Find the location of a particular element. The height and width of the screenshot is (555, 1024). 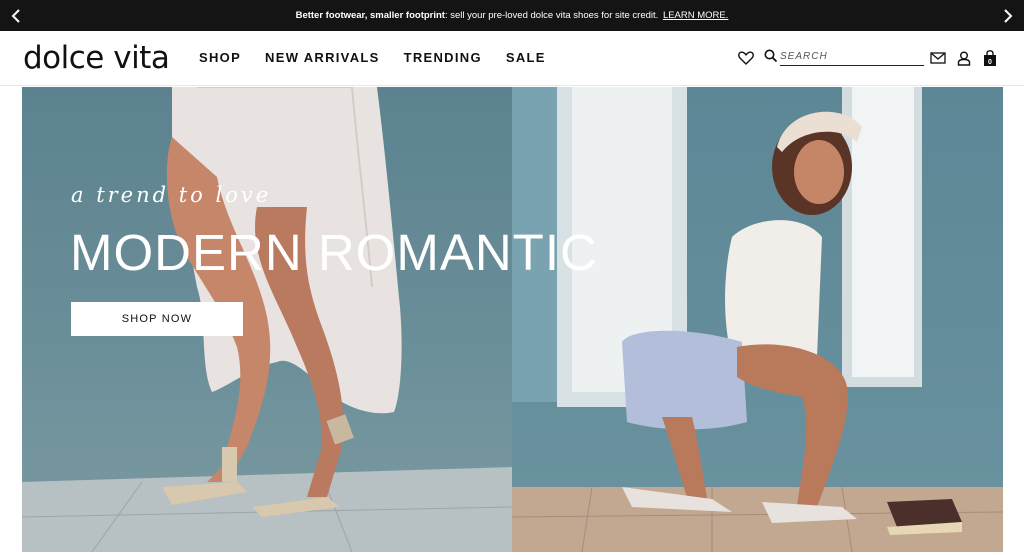

heart-icon is located at coordinates (746, 58).